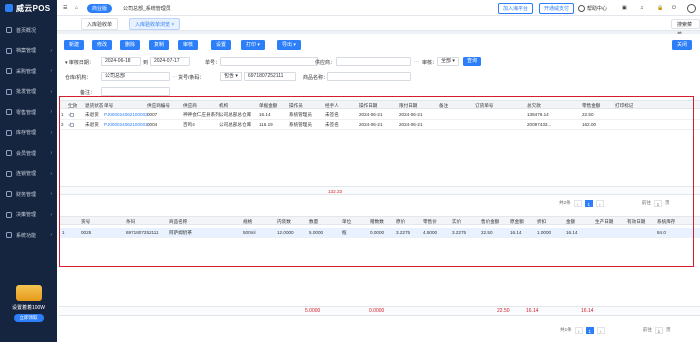  What do you see at coordinates (28, 71) in the screenshot?
I see `sidebar-item-2: 采购管理 ›` at bounding box center [28, 71].